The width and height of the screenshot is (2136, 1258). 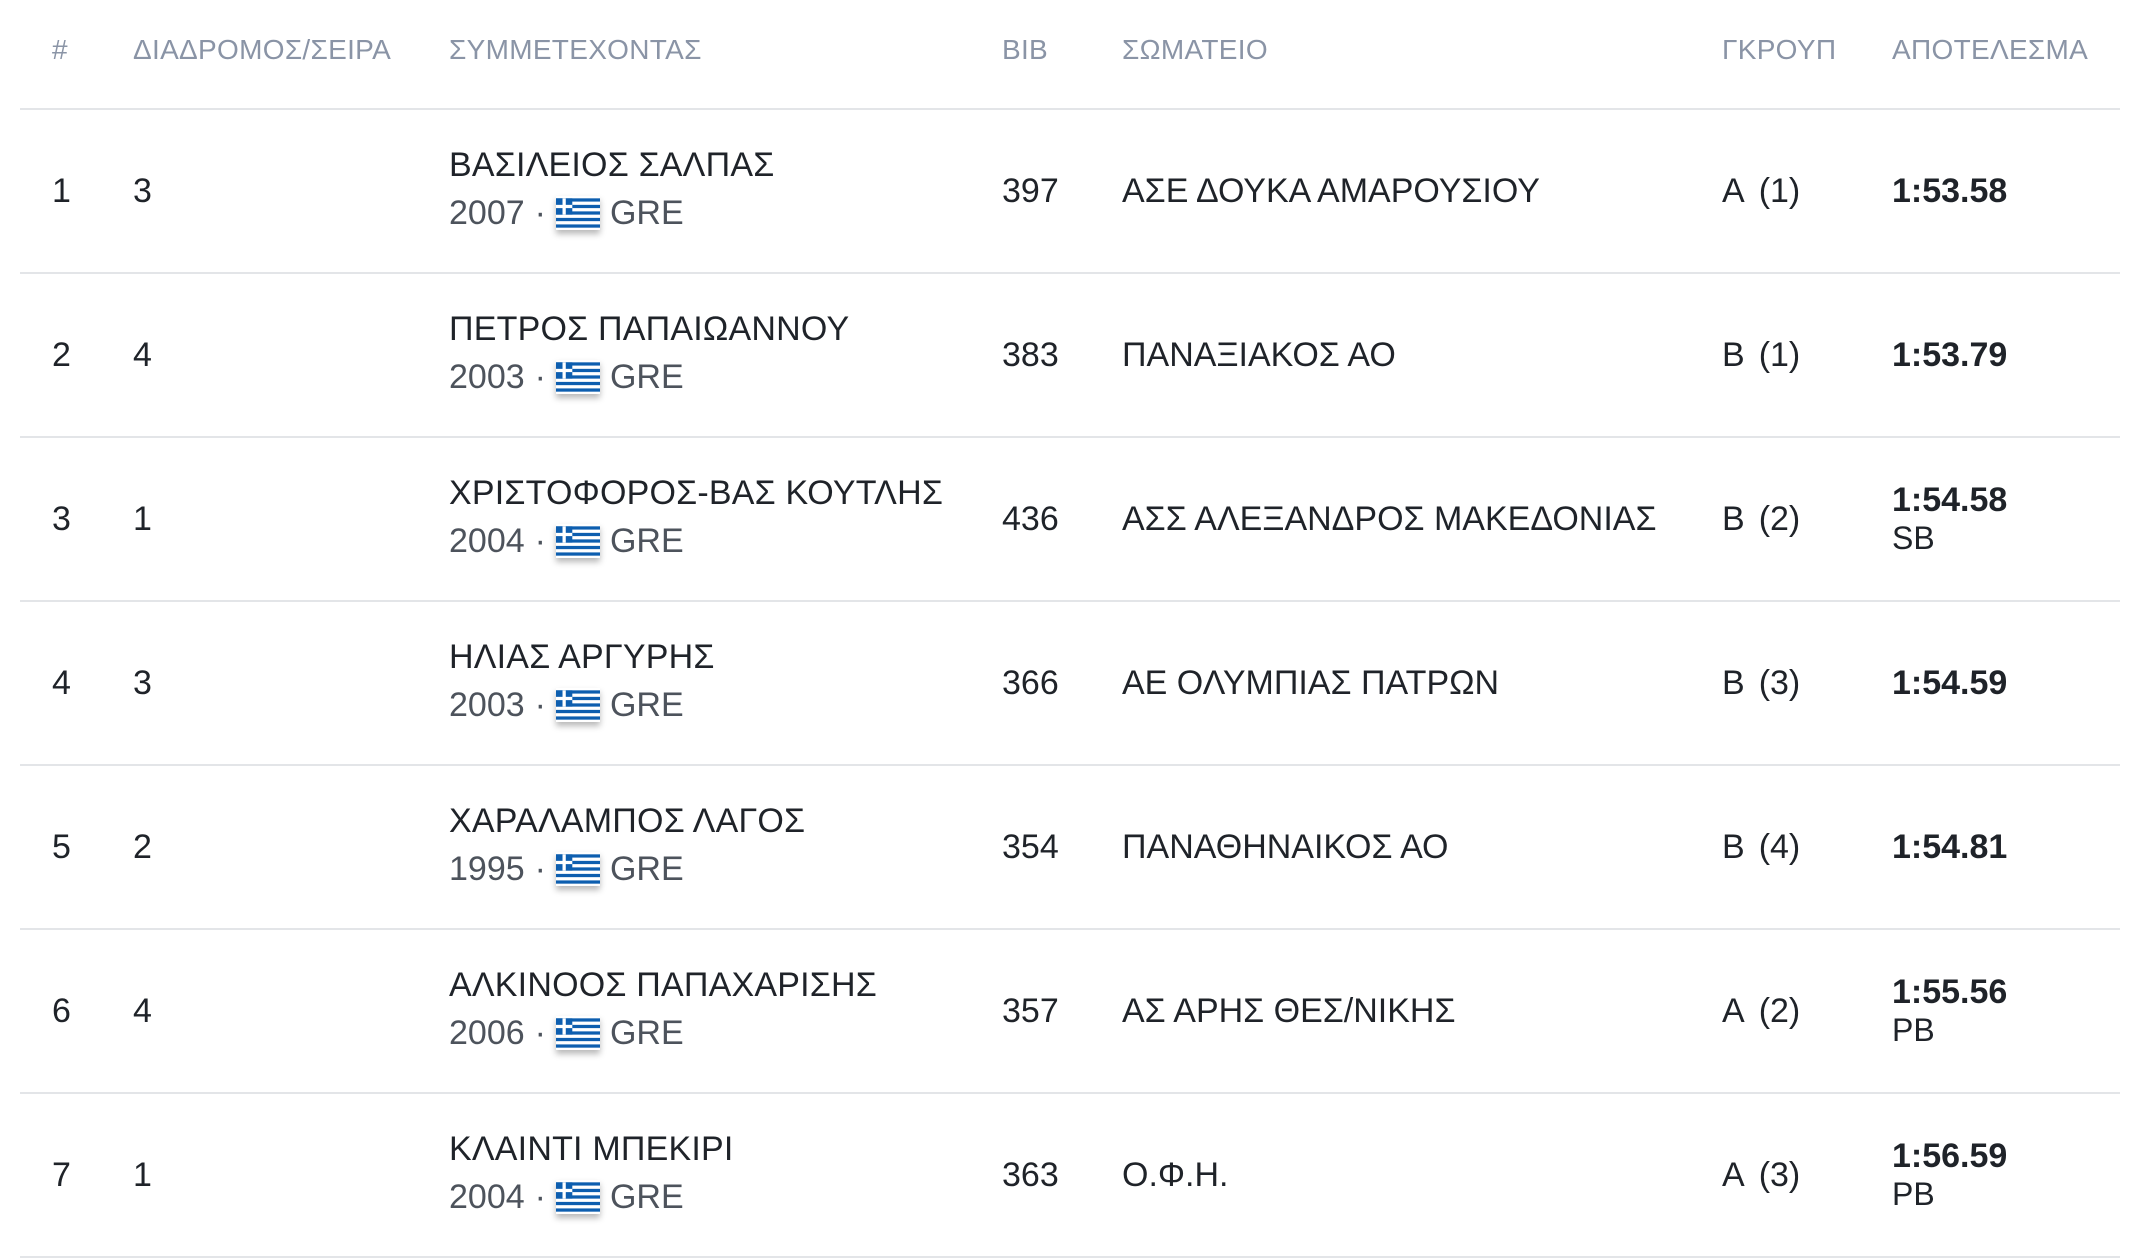 What do you see at coordinates (663, 1009) in the screenshot?
I see `athlete-cell: ΑΛΚΙΝΟΟΣ ΠΑΠΑΧΑΡΙΣΗΣ 2006 · GRE` at bounding box center [663, 1009].